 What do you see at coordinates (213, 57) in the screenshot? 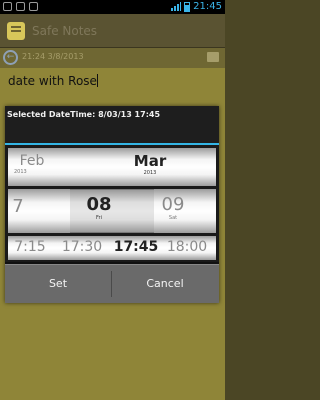
I see `save-icon` at bounding box center [213, 57].